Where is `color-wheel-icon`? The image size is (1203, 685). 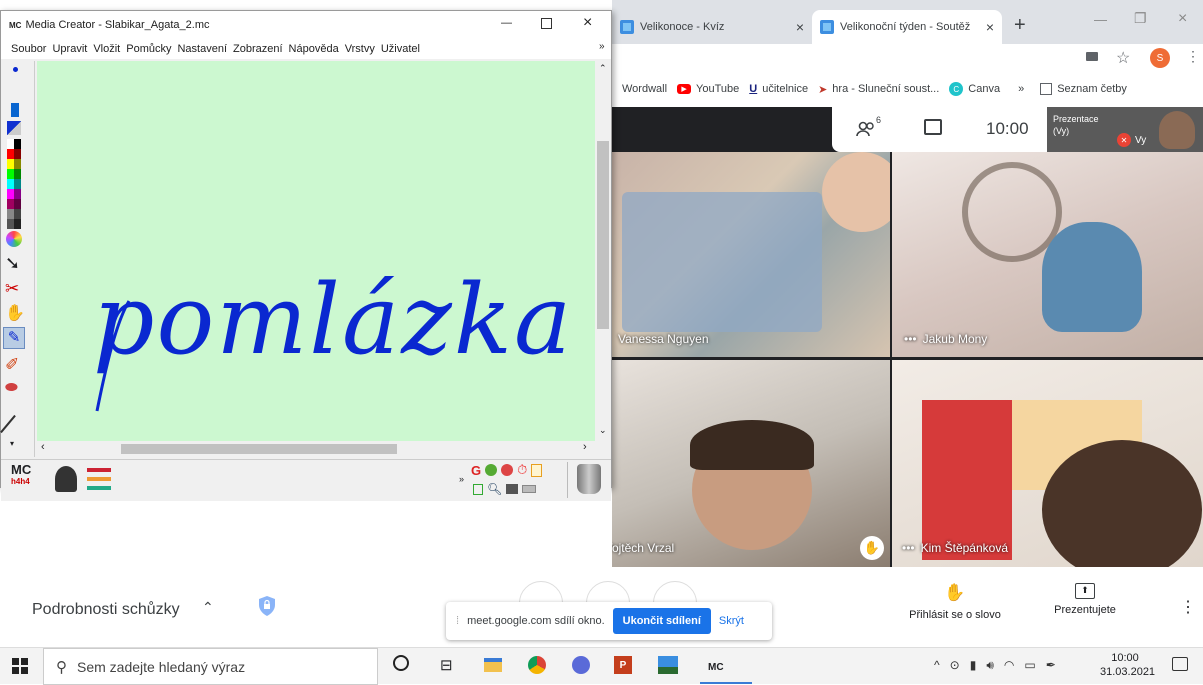 color-wheel-icon is located at coordinates (507, 470).